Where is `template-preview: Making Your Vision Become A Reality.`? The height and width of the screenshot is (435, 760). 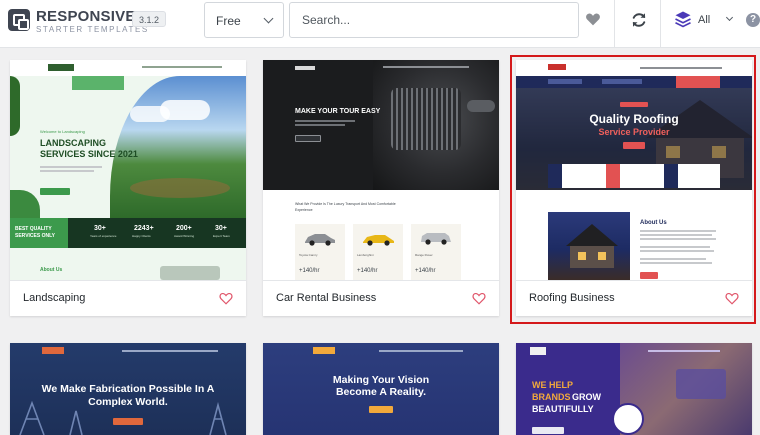
template-preview: Making Your Vision Become A Reality. is located at coordinates (381, 389).